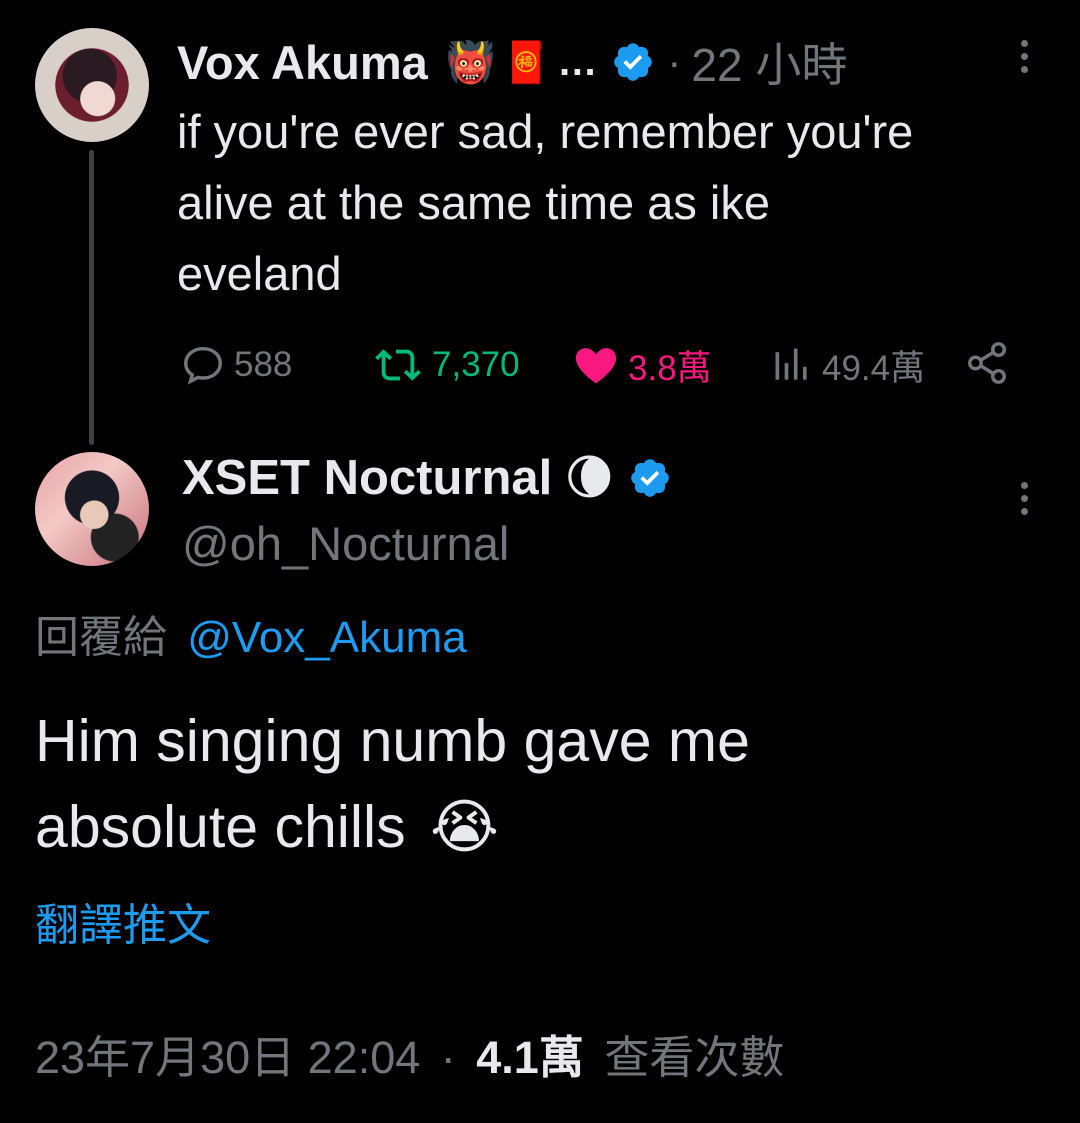 This screenshot has width=1080, height=1123. What do you see at coordinates (92, 85) in the screenshot?
I see `avatar-vox-akuma` at bounding box center [92, 85].